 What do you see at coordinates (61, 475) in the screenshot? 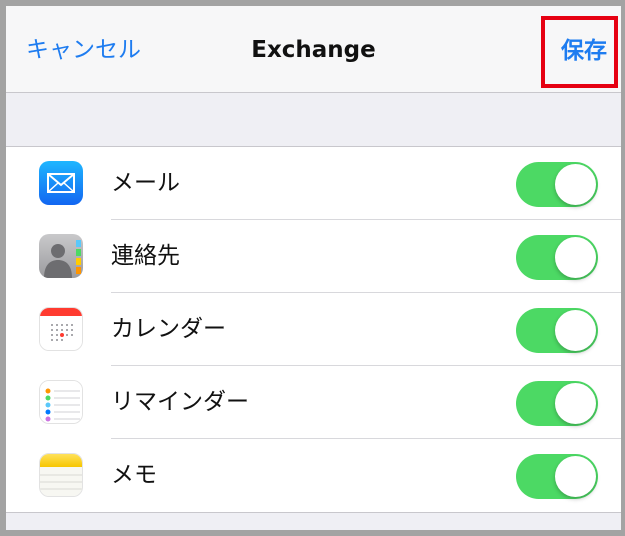
I see `notes-icon` at bounding box center [61, 475].